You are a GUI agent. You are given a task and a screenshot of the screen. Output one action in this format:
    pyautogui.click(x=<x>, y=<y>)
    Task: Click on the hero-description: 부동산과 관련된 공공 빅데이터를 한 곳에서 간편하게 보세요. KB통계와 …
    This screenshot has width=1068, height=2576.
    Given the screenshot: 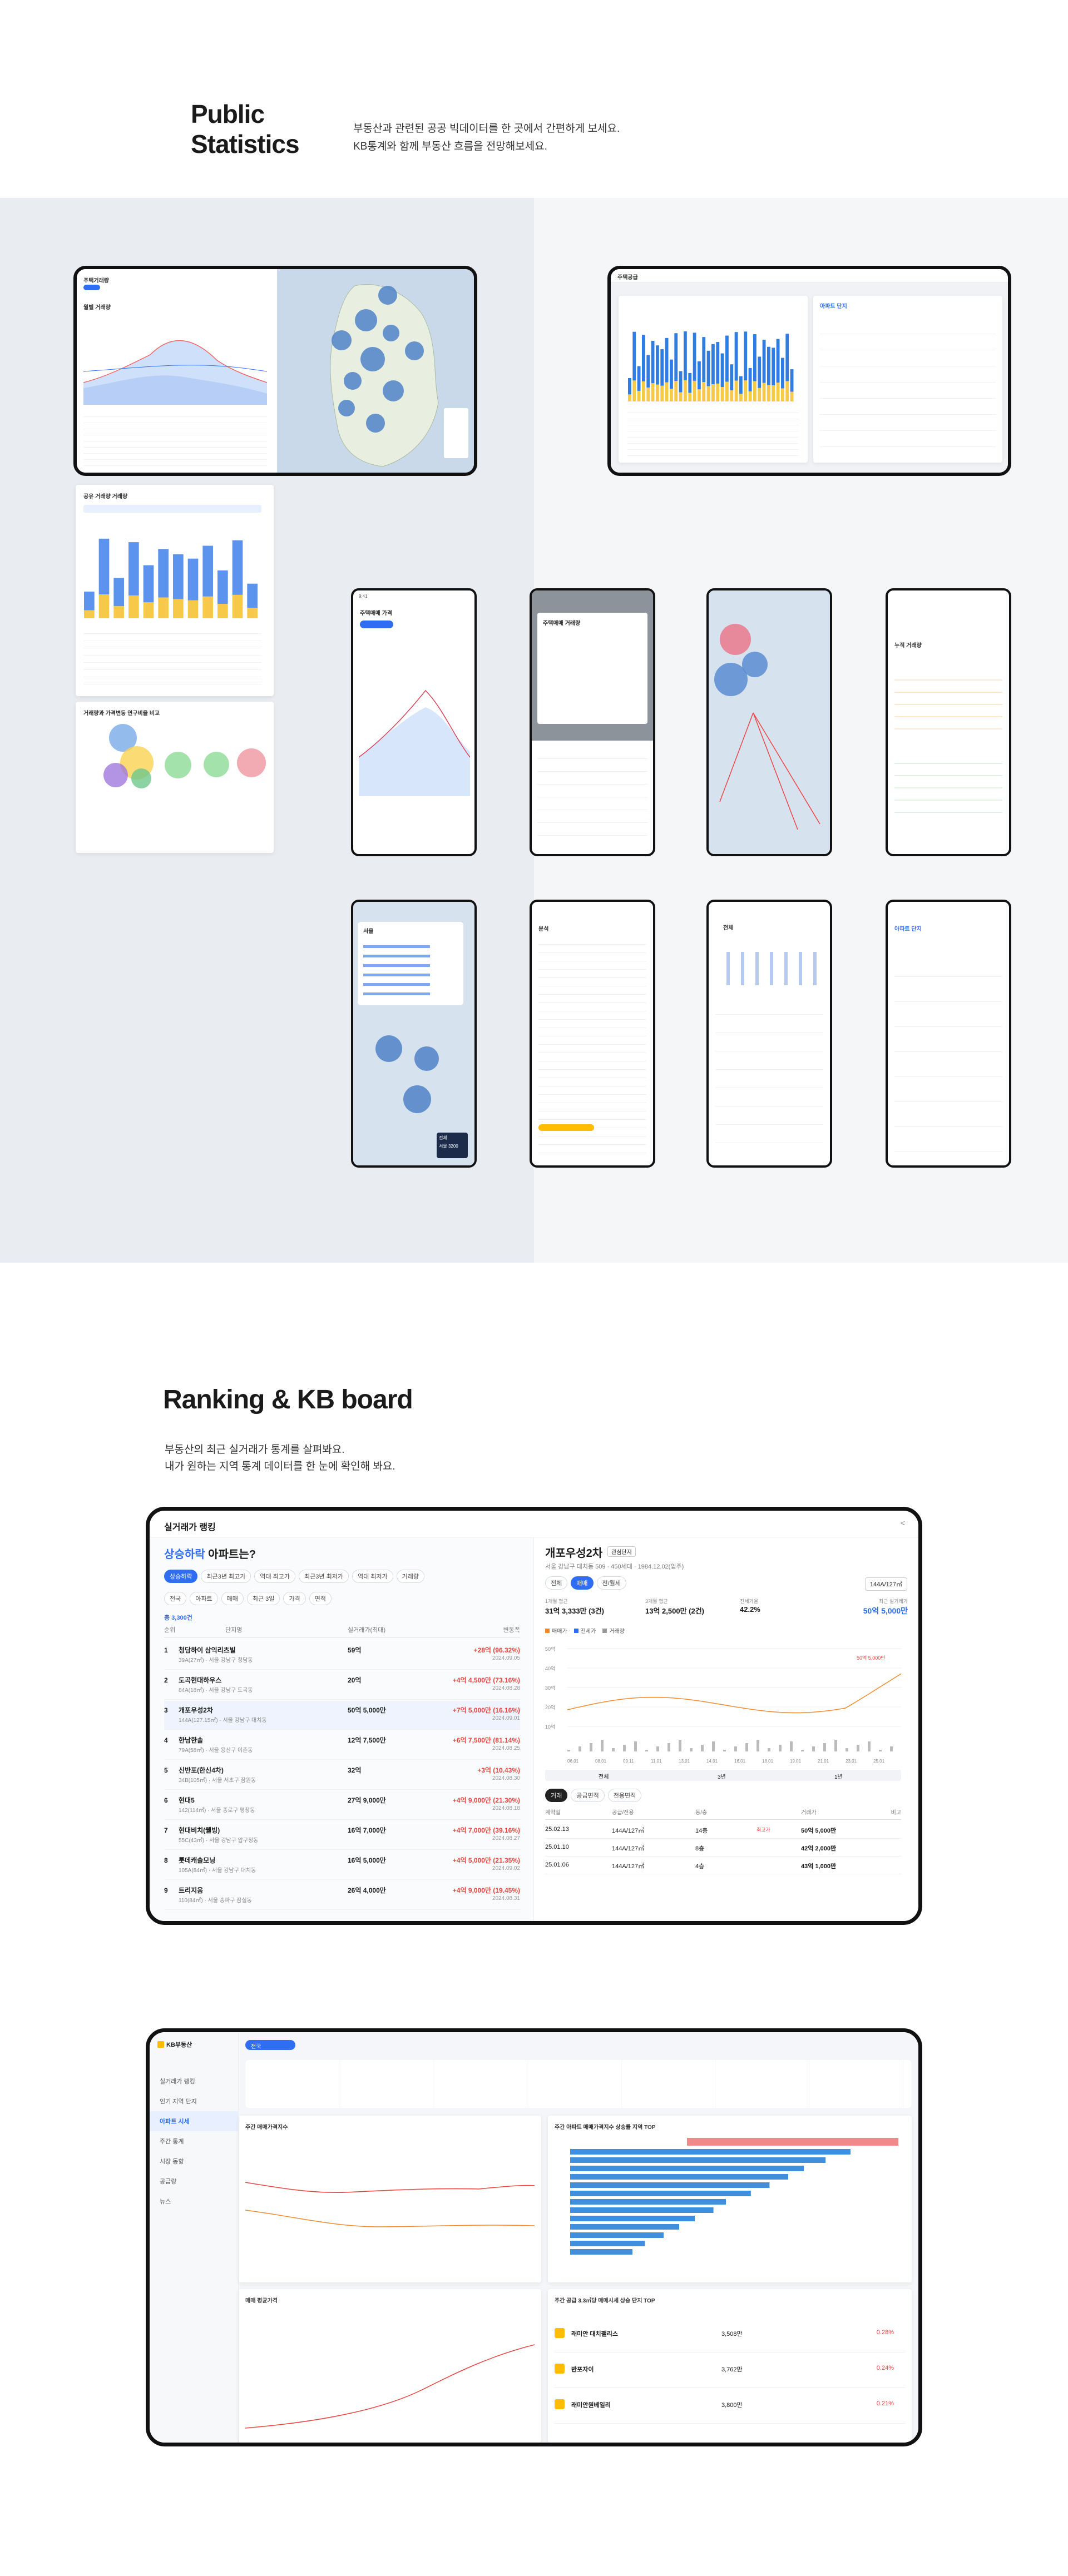 What is the action you would take?
    pyautogui.click(x=486, y=138)
    